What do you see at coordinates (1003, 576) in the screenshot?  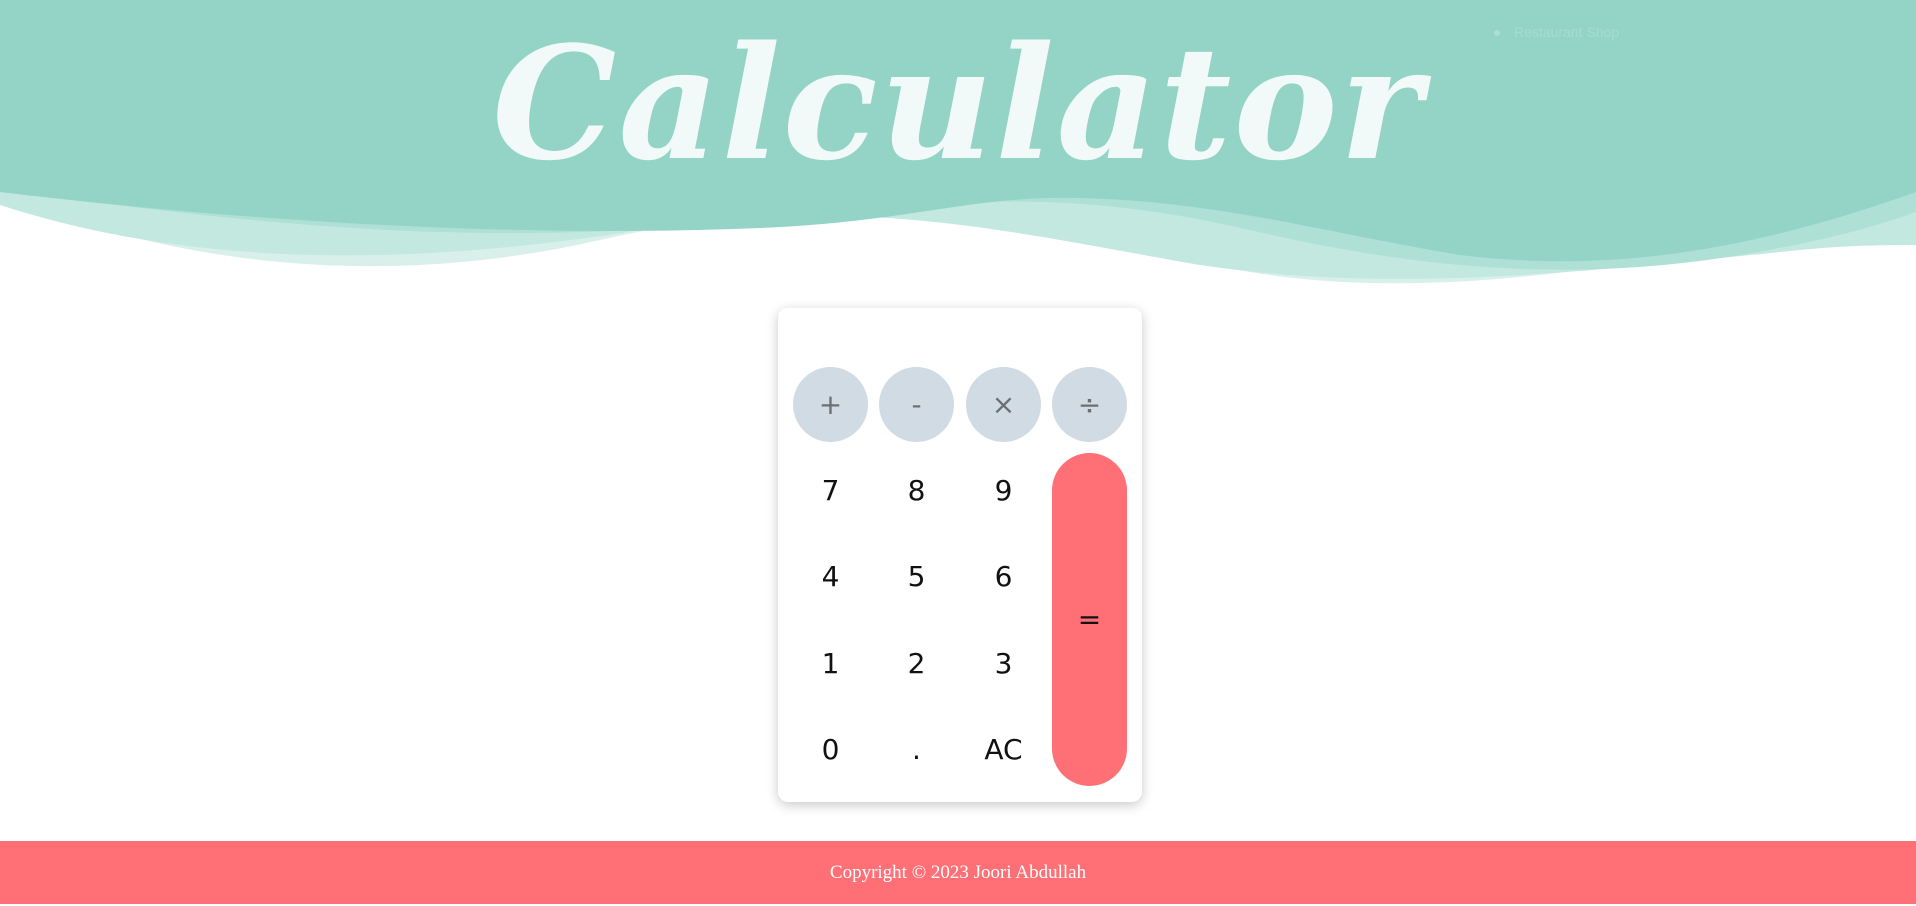 I see `digit-6-button: 6` at bounding box center [1003, 576].